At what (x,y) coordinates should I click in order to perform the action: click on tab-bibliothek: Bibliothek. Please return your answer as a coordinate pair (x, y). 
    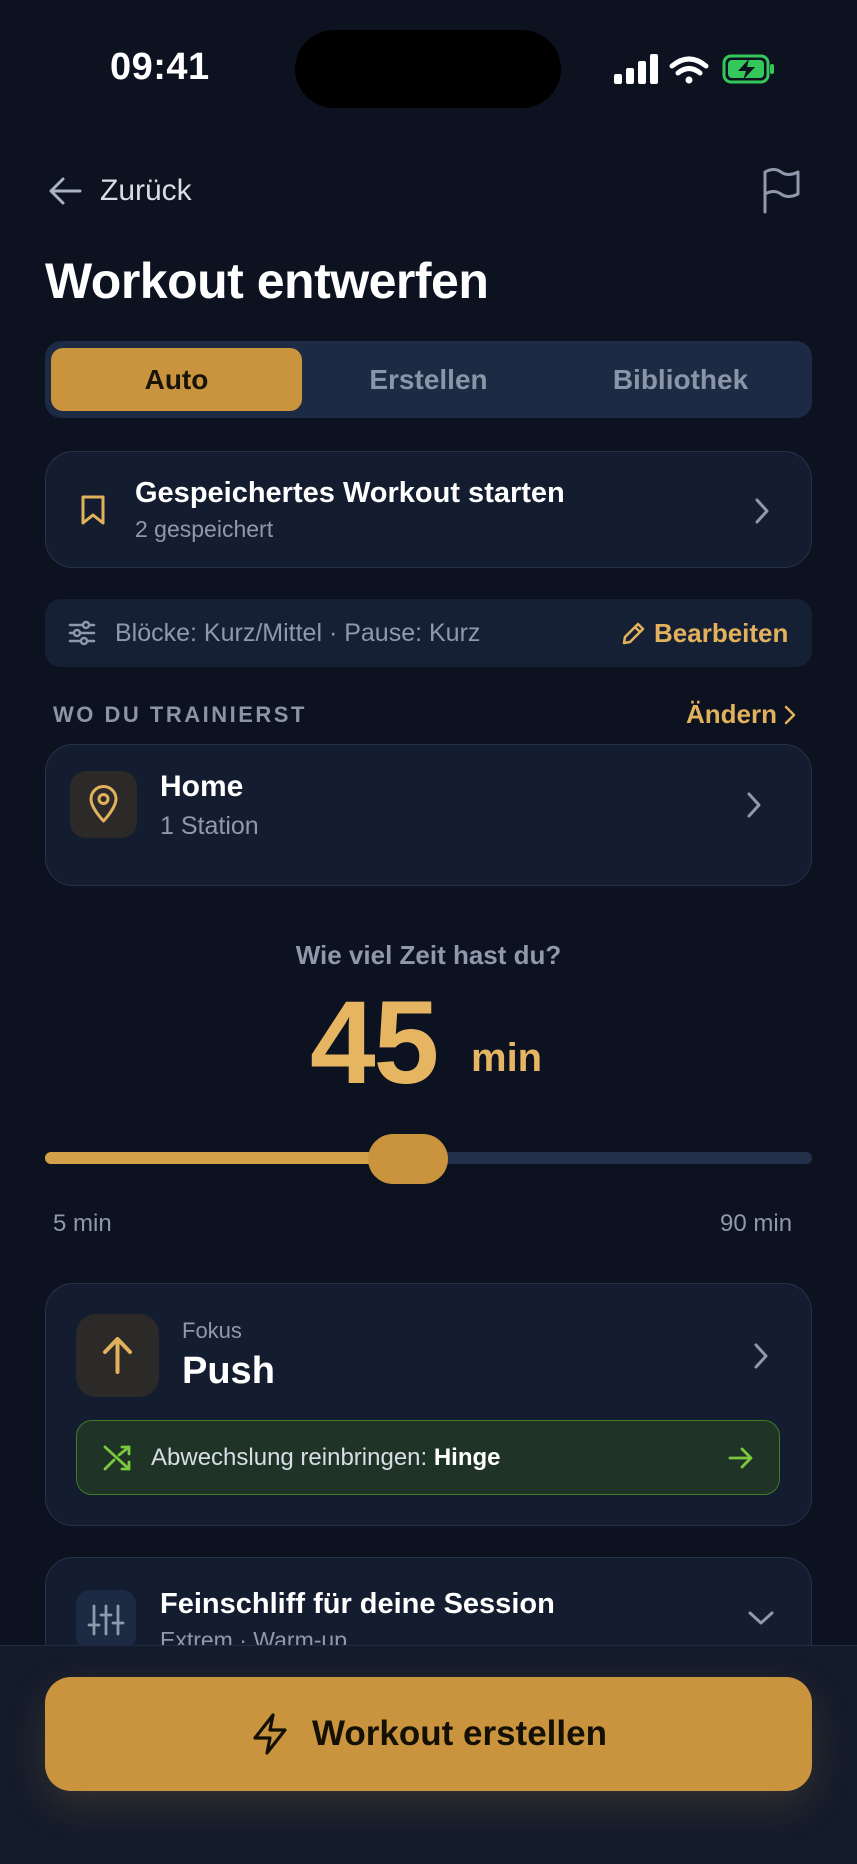
    Looking at the image, I should click on (680, 379).